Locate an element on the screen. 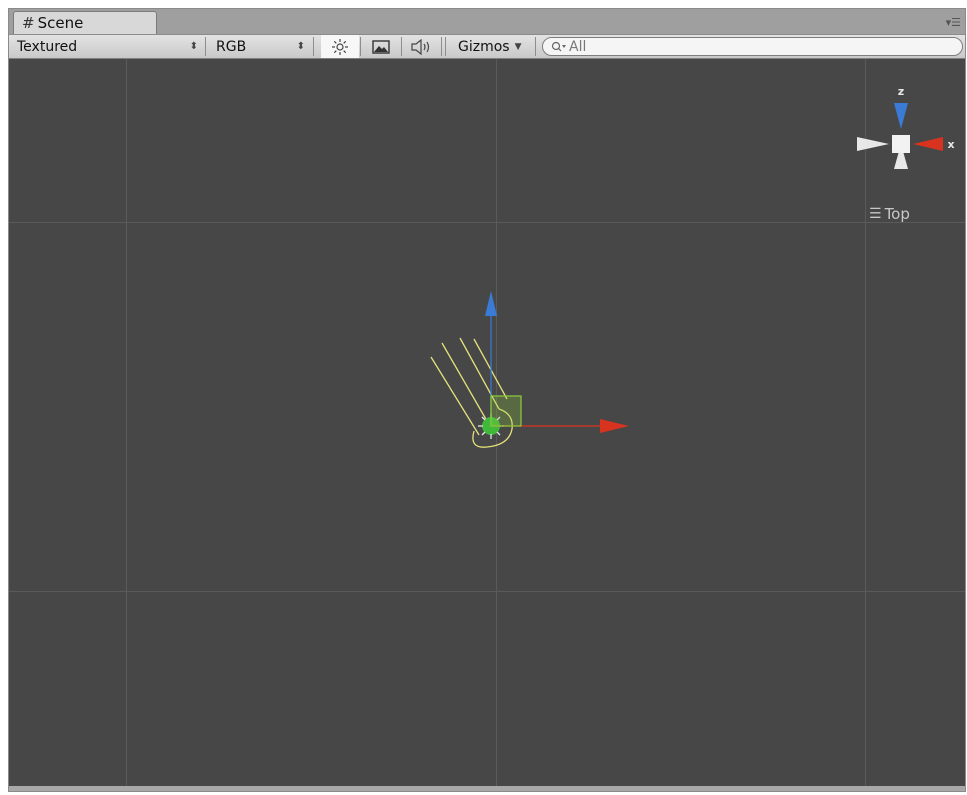  tab-scene: # Scene is located at coordinates (85, 22).